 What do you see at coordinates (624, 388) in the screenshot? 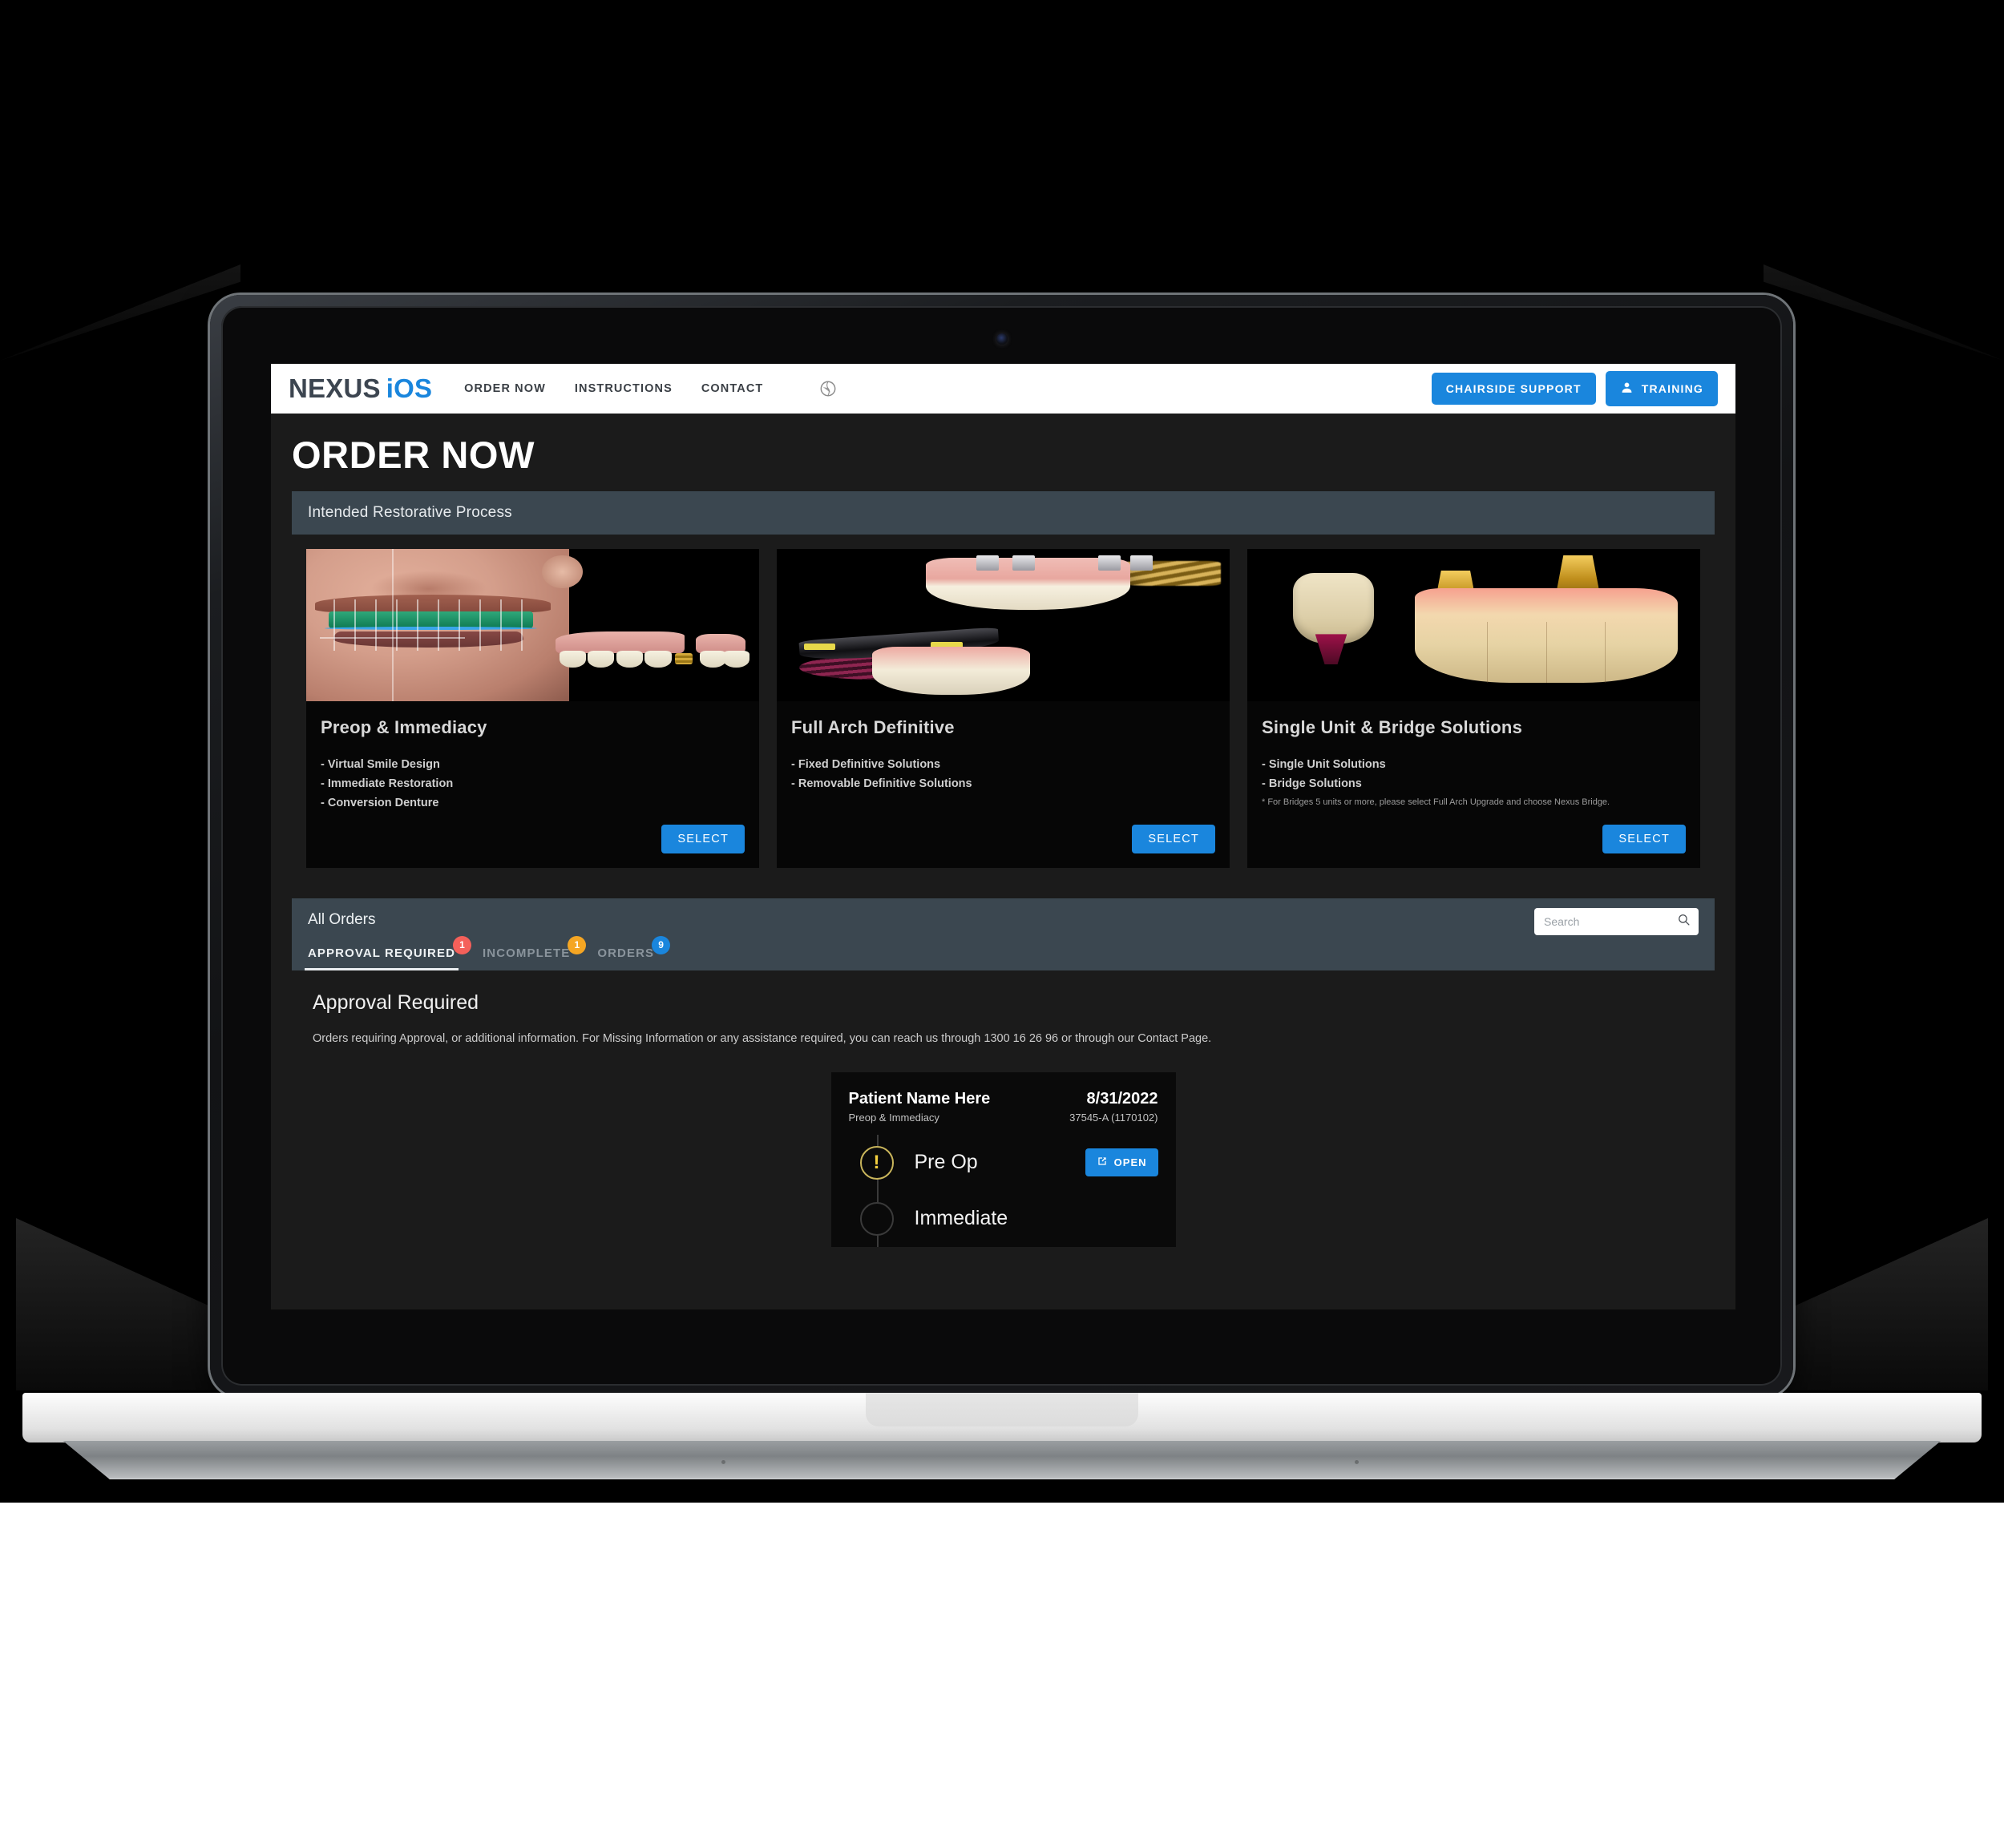
I see `nav-link-instructions: INSTRUCTIONS` at bounding box center [624, 388].